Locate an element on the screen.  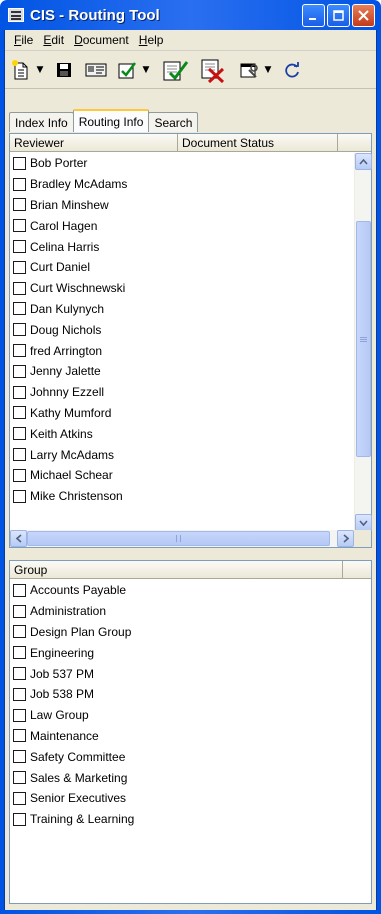
scroll-right-button is located at coordinates (345, 538).